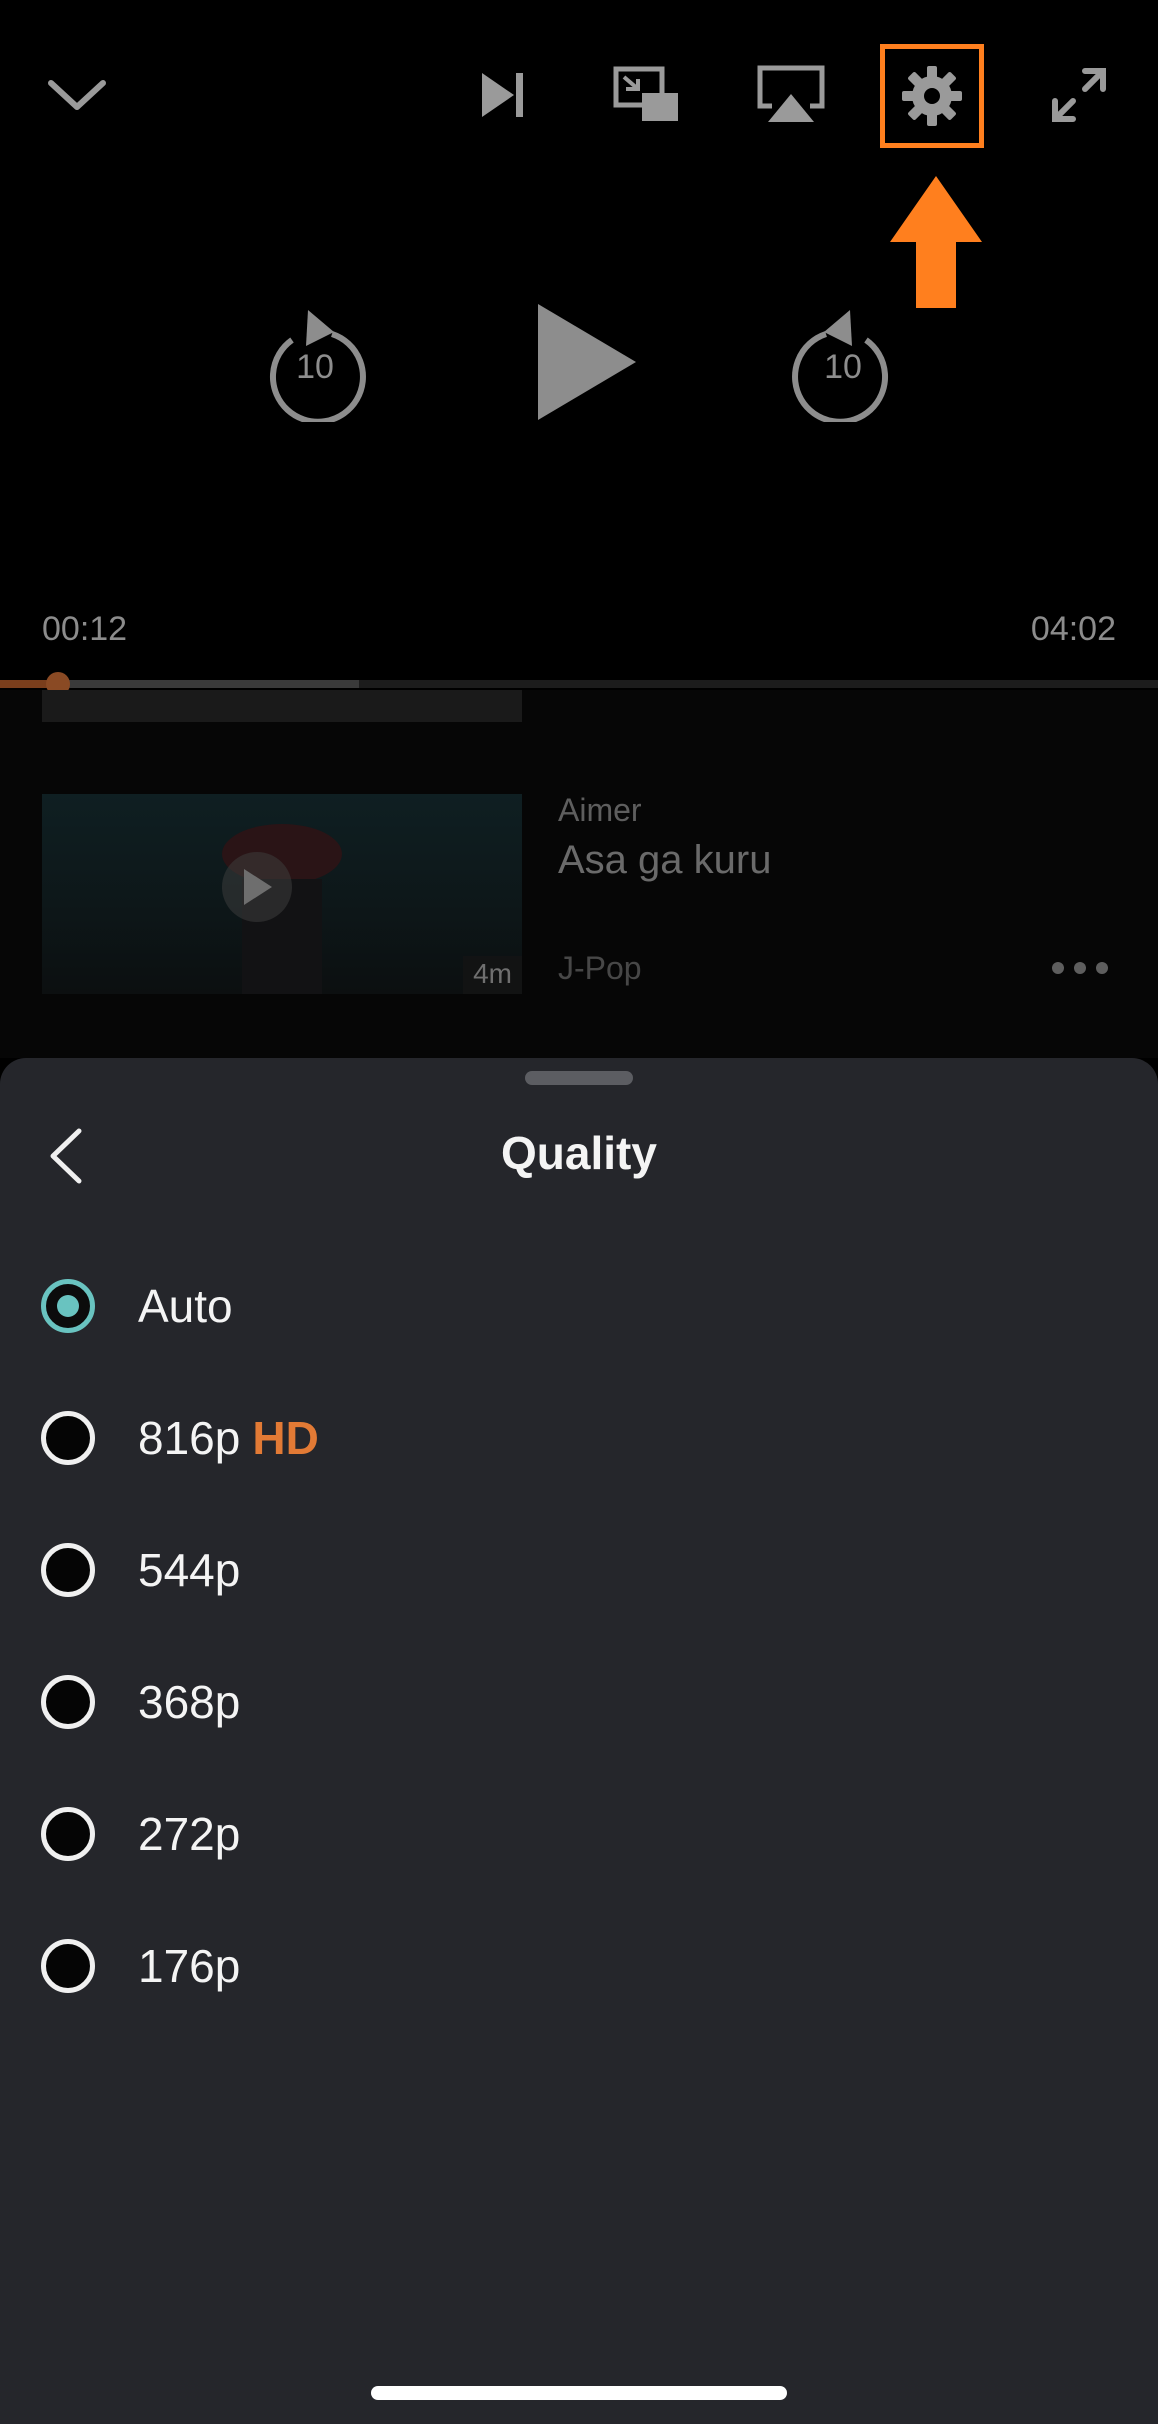 The width and height of the screenshot is (1158, 2424). I want to click on quality-option-label: Auto, so click(185, 1306).